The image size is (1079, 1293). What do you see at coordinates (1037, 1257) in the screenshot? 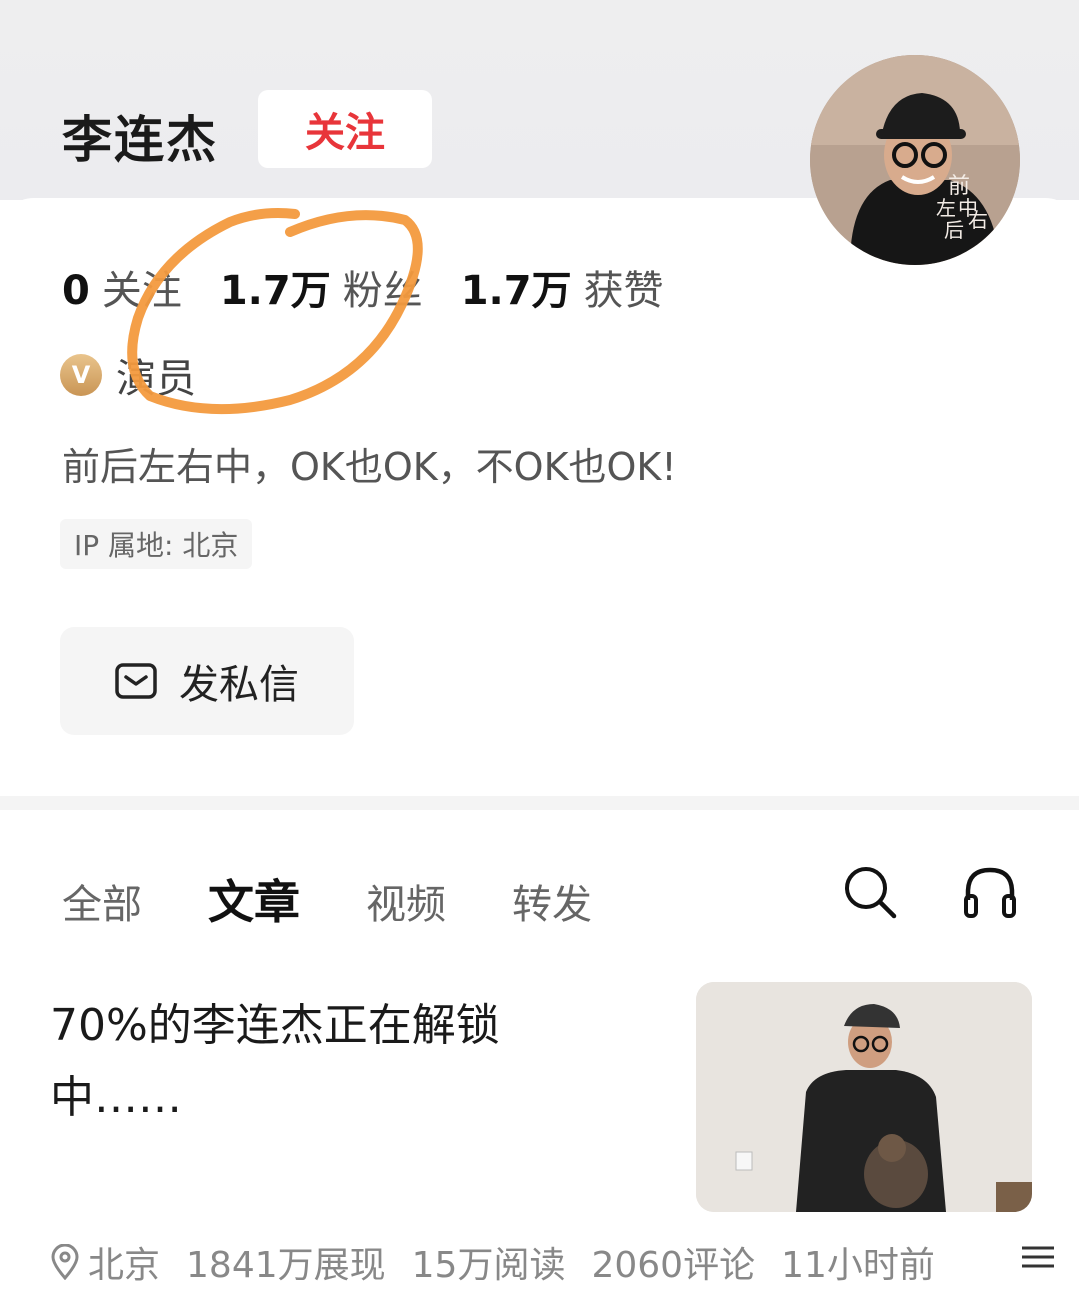
I see `more-lines-icon` at bounding box center [1037, 1257].